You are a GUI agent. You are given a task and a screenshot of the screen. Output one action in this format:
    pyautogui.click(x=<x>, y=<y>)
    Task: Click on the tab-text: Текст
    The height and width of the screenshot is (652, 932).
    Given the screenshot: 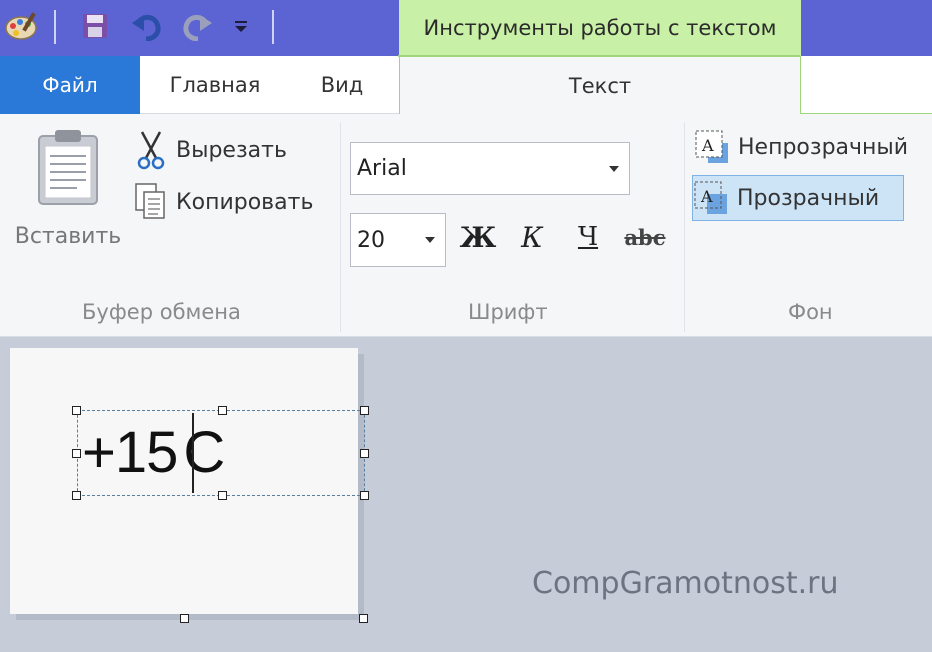 What is the action you would take?
    pyautogui.click(x=599, y=85)
    